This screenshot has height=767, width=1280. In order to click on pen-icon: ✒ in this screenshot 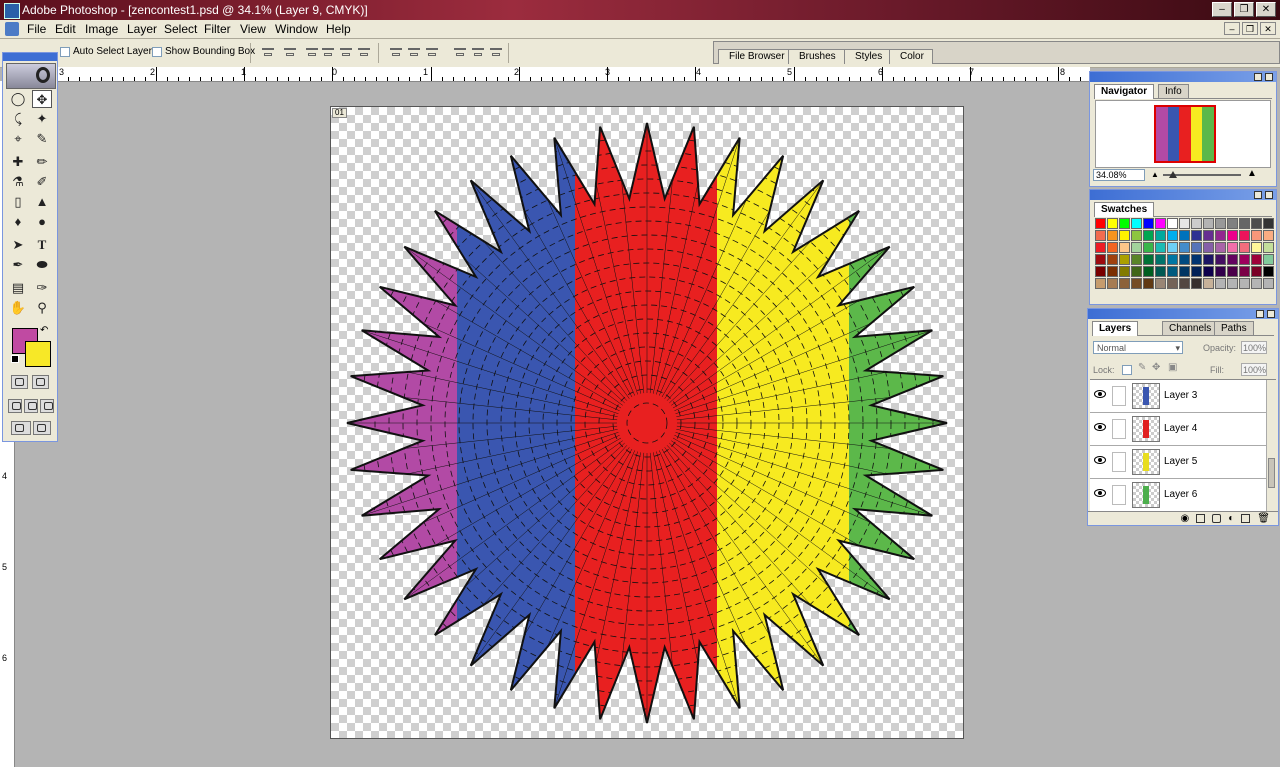, I will do `click(18, 265)`.